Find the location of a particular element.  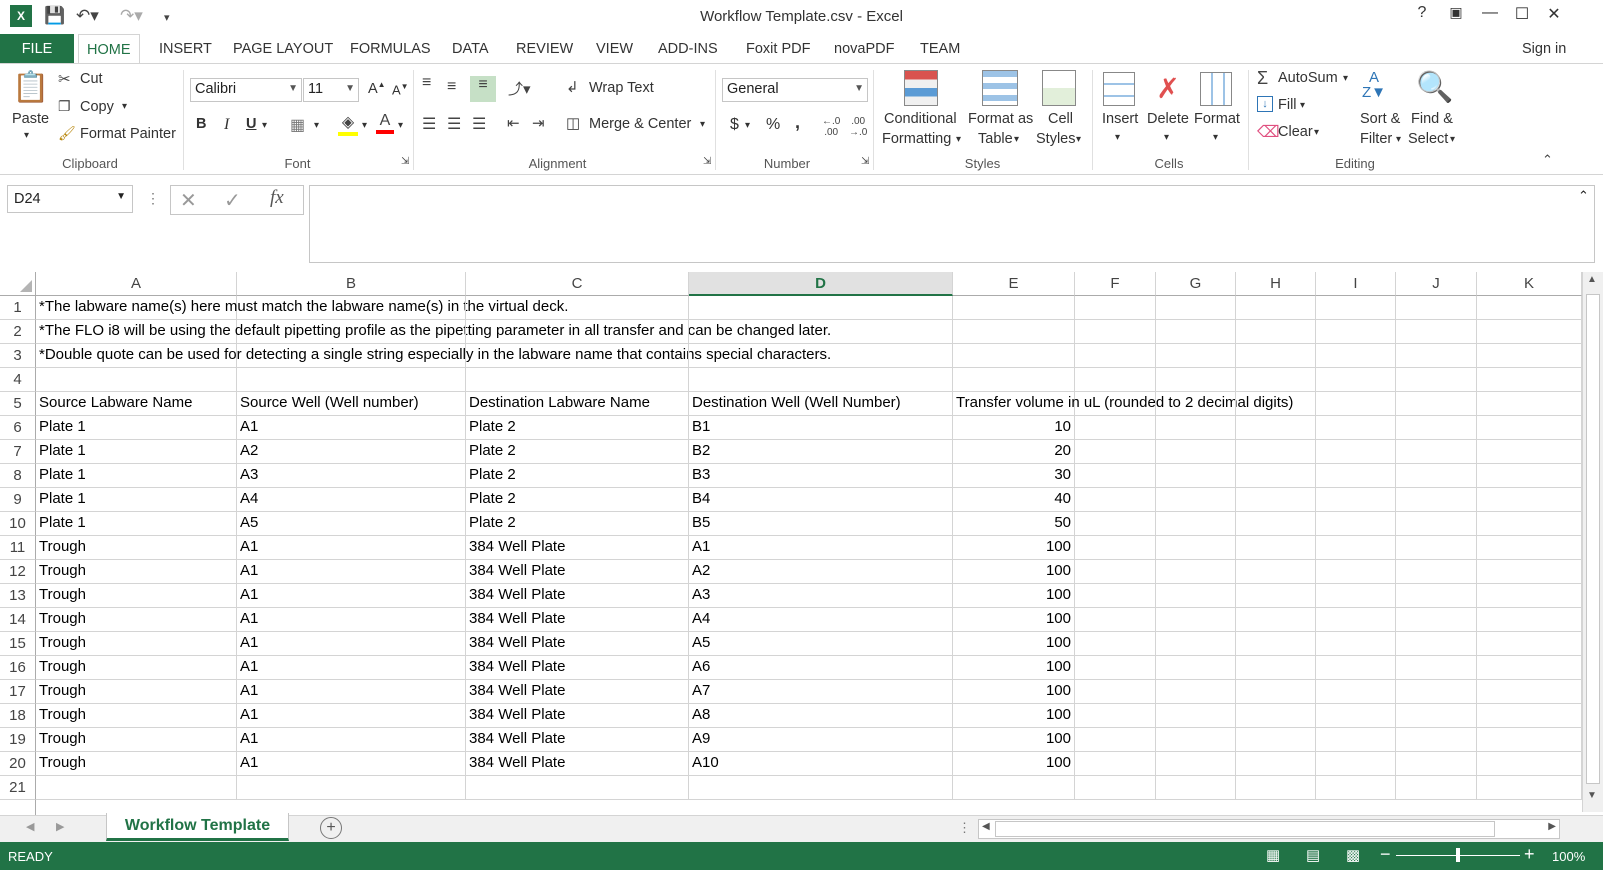

font-size-combo: 11 ▼ is located at coordinates (331, 90).